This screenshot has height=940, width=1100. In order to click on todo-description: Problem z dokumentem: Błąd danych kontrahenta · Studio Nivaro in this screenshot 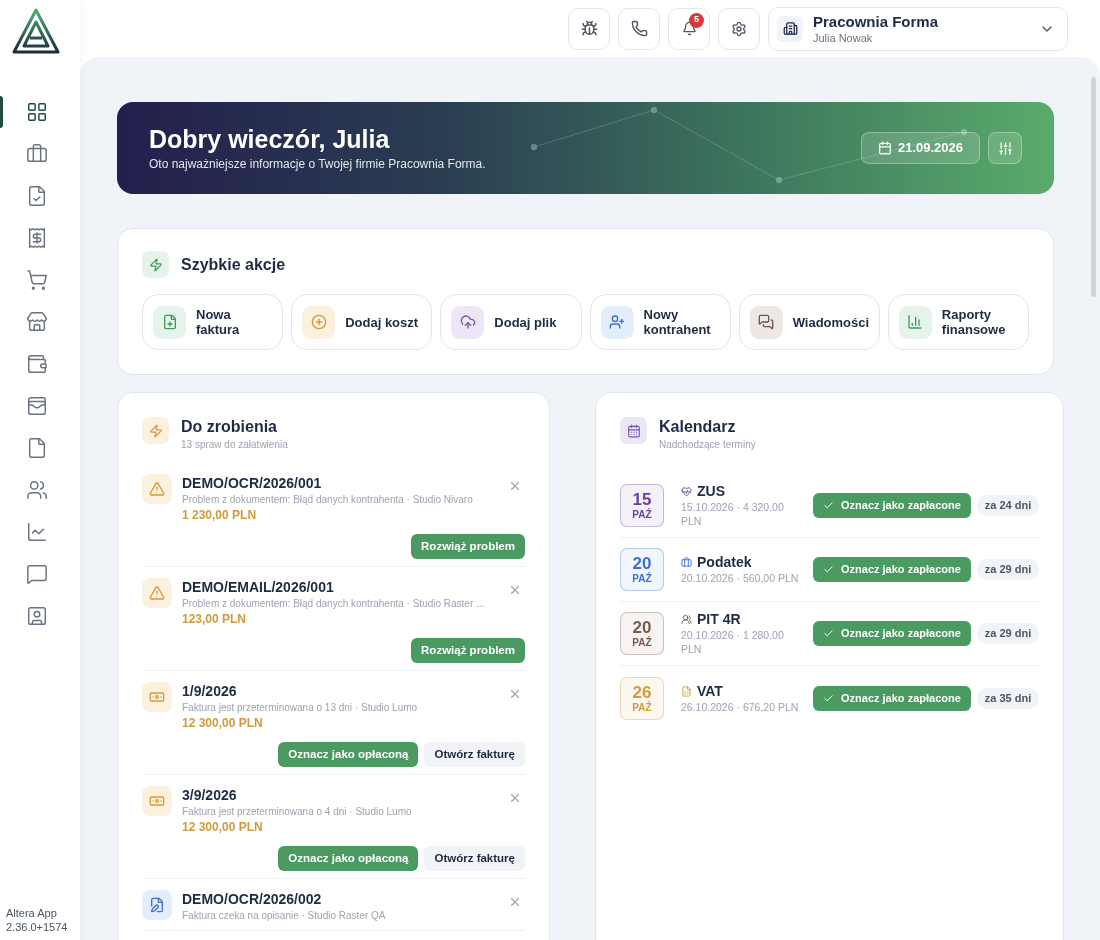, I will do `click(328, 500)`.